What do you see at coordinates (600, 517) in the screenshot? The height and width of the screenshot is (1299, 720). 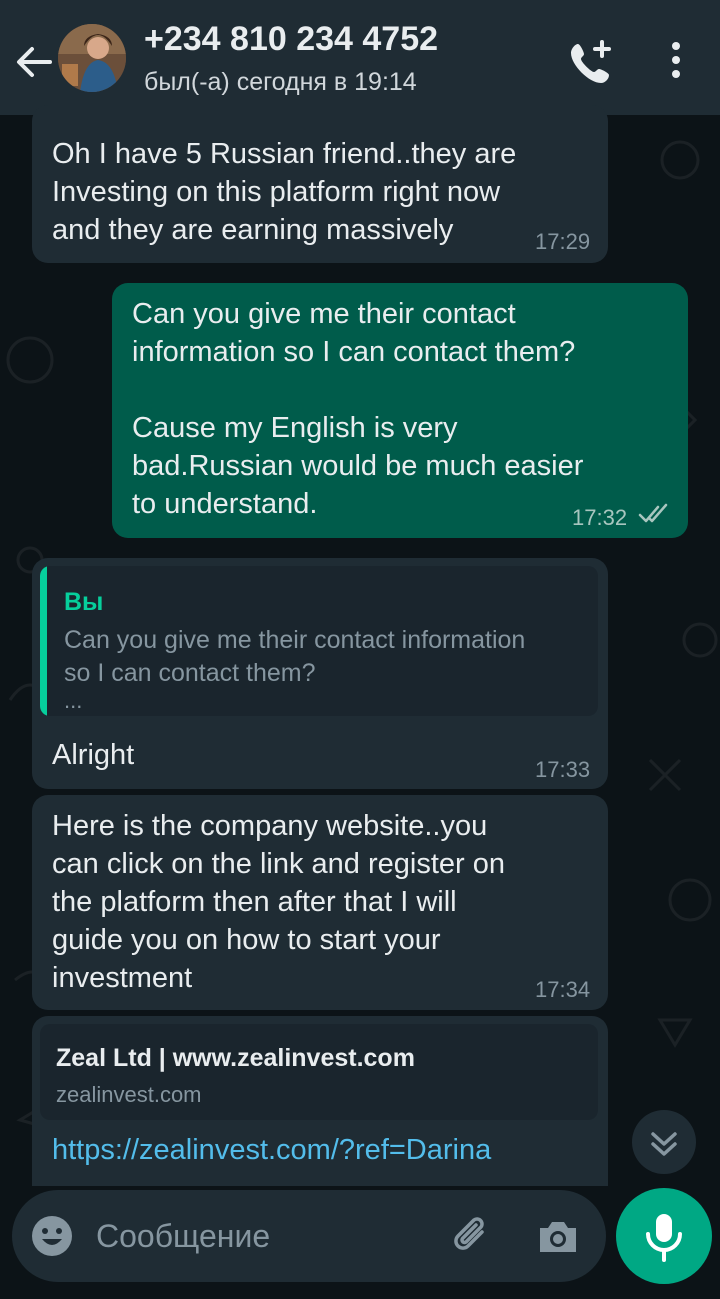 I see `message-time: 17:32` at bounding box center [600, 517].